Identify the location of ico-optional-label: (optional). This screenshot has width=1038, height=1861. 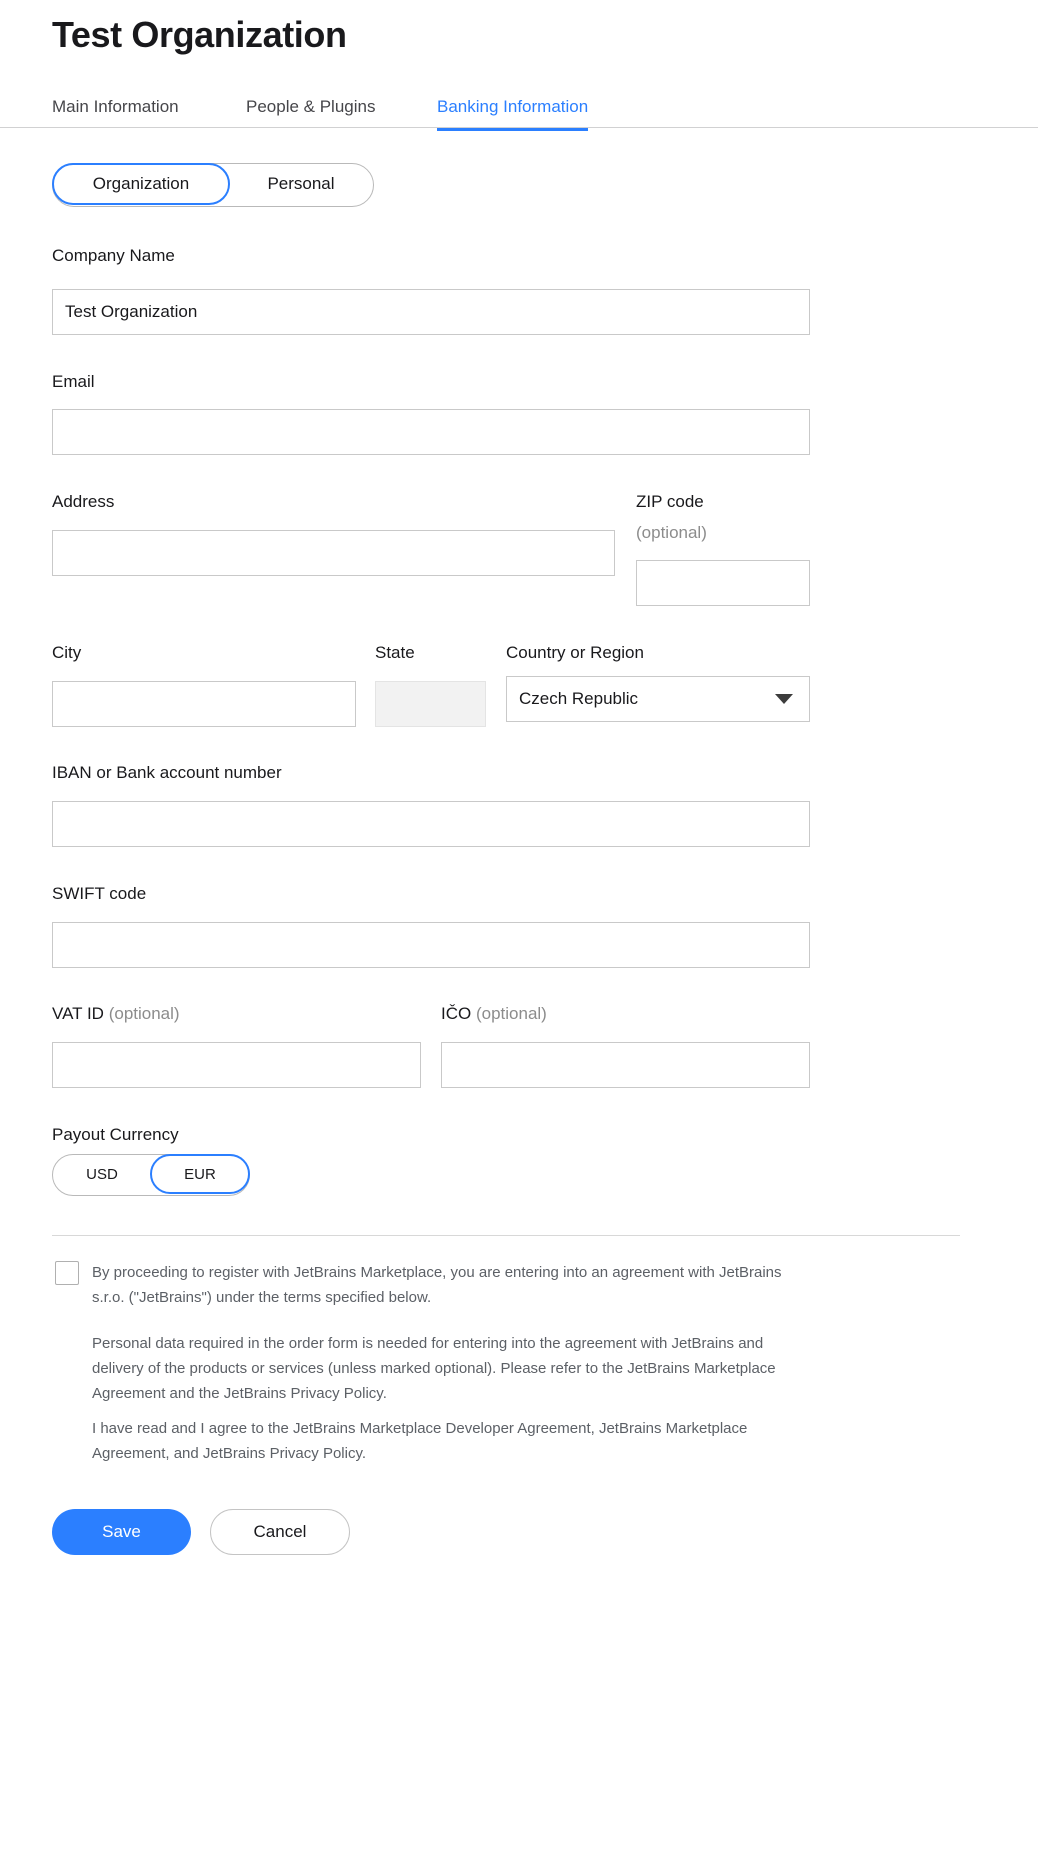
(511, 1013).